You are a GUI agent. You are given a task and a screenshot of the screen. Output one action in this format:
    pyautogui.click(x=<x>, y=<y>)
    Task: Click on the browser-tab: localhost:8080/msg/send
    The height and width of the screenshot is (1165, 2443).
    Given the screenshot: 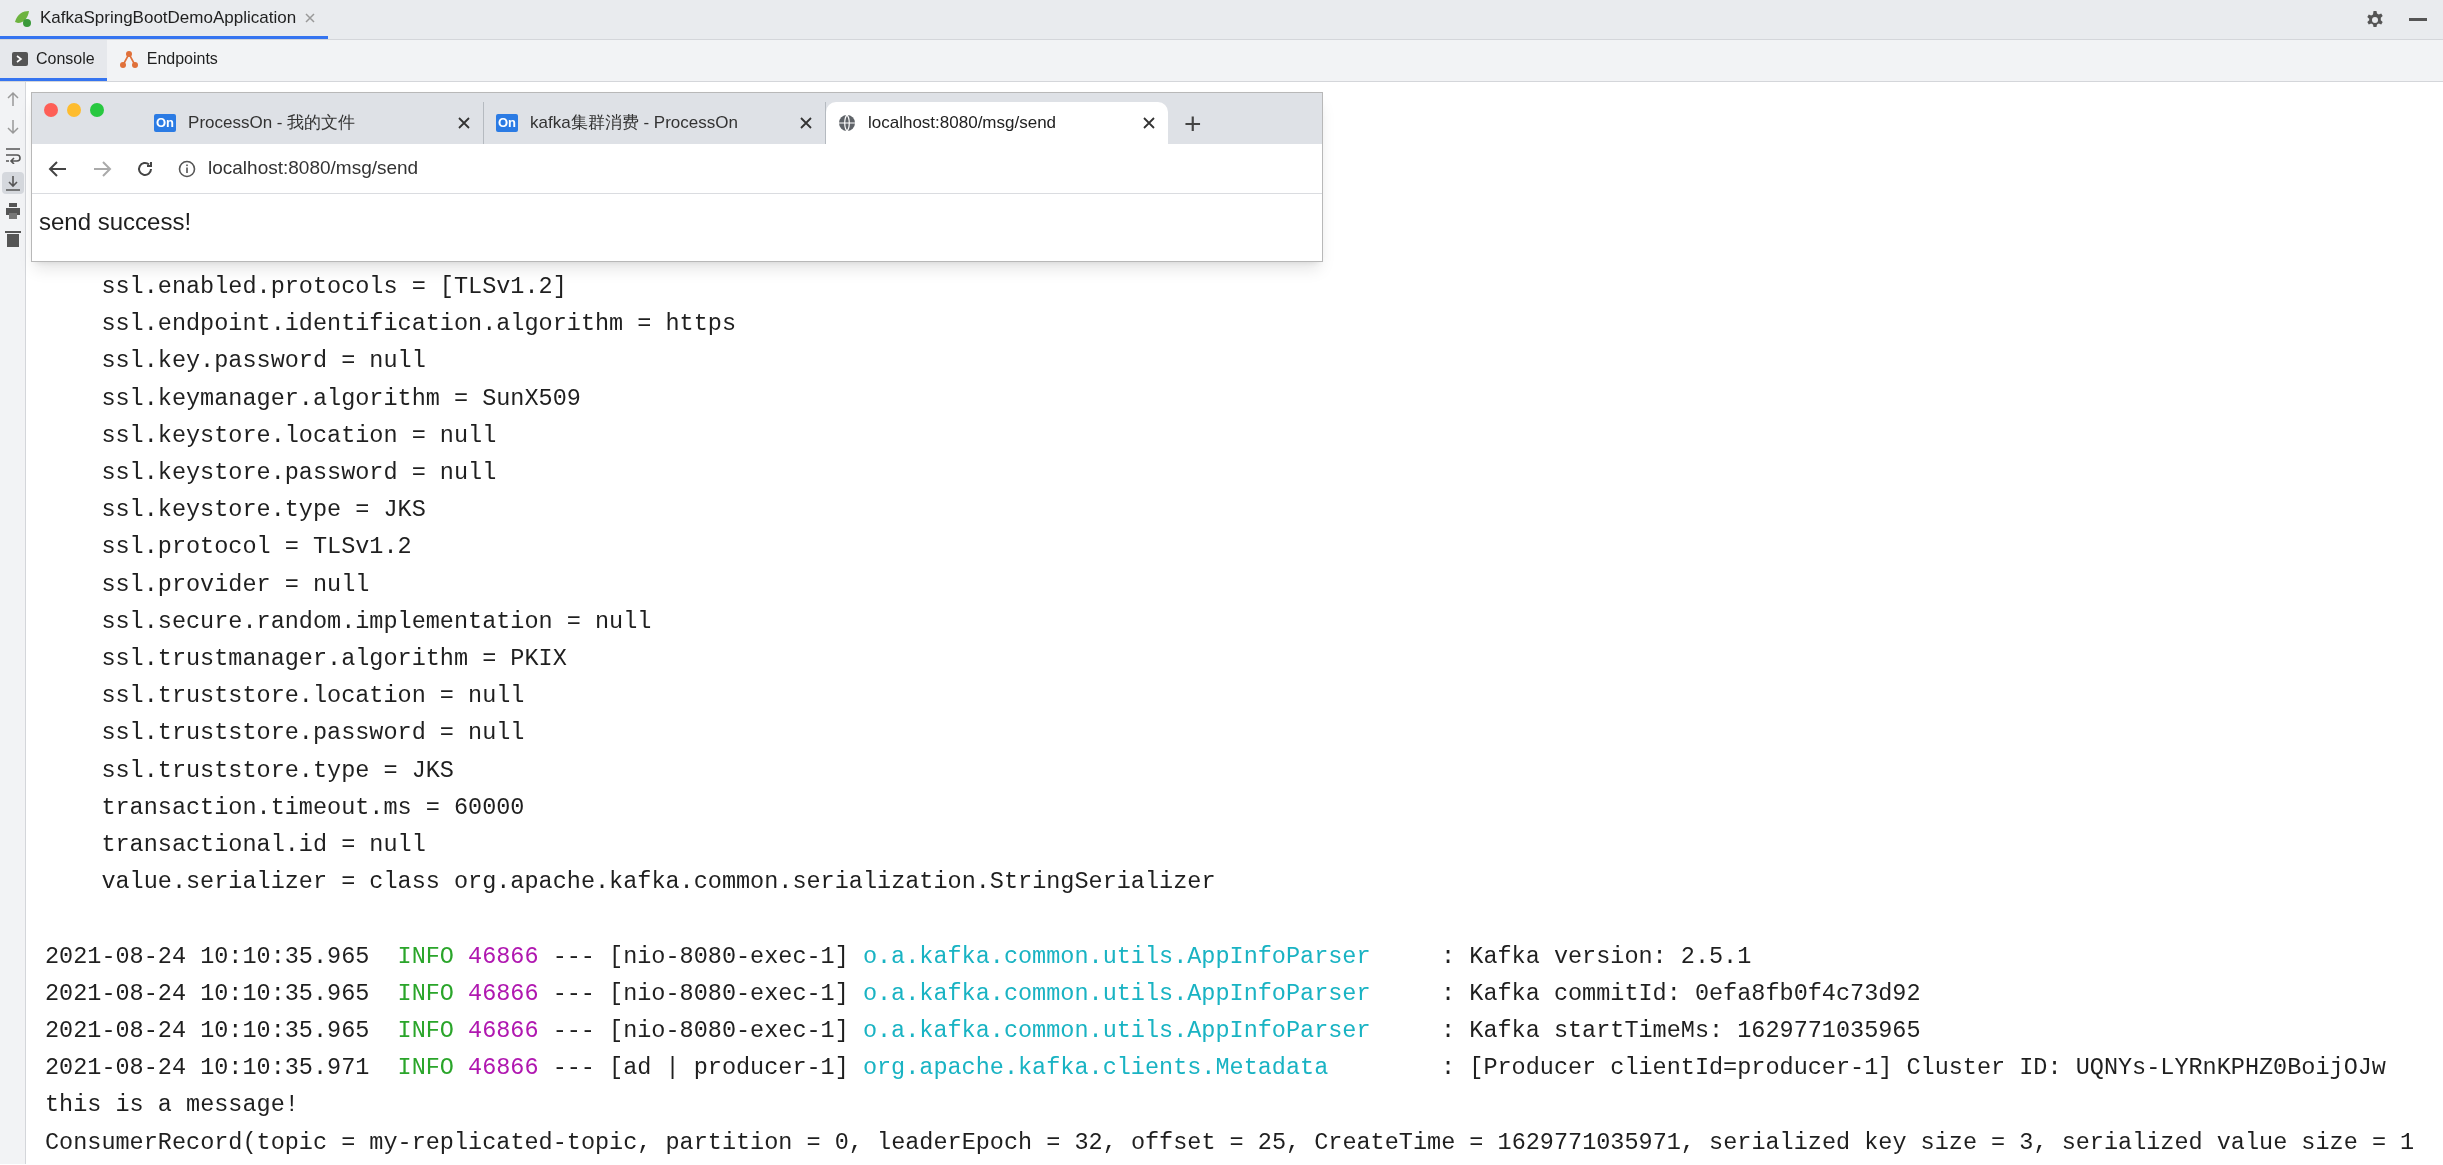 What is the action you would take?
    pyautogui.click(x=997, y=123)
    